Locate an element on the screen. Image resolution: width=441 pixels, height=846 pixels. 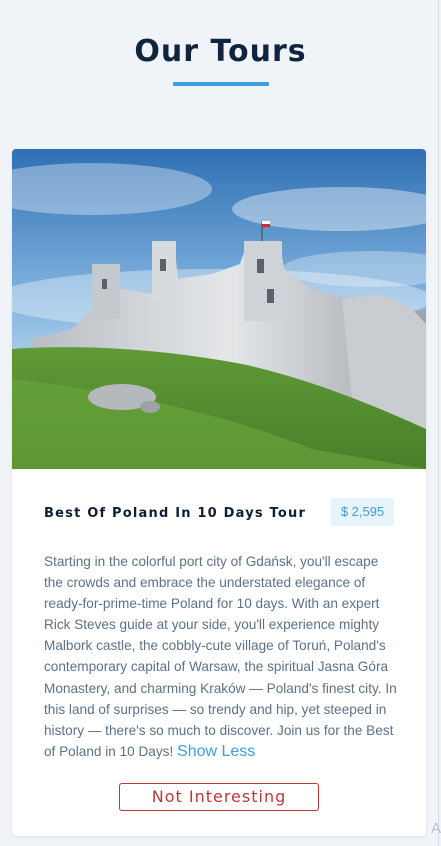
not-interesting-button: Not Interesting is located at coordinates (219, 797).